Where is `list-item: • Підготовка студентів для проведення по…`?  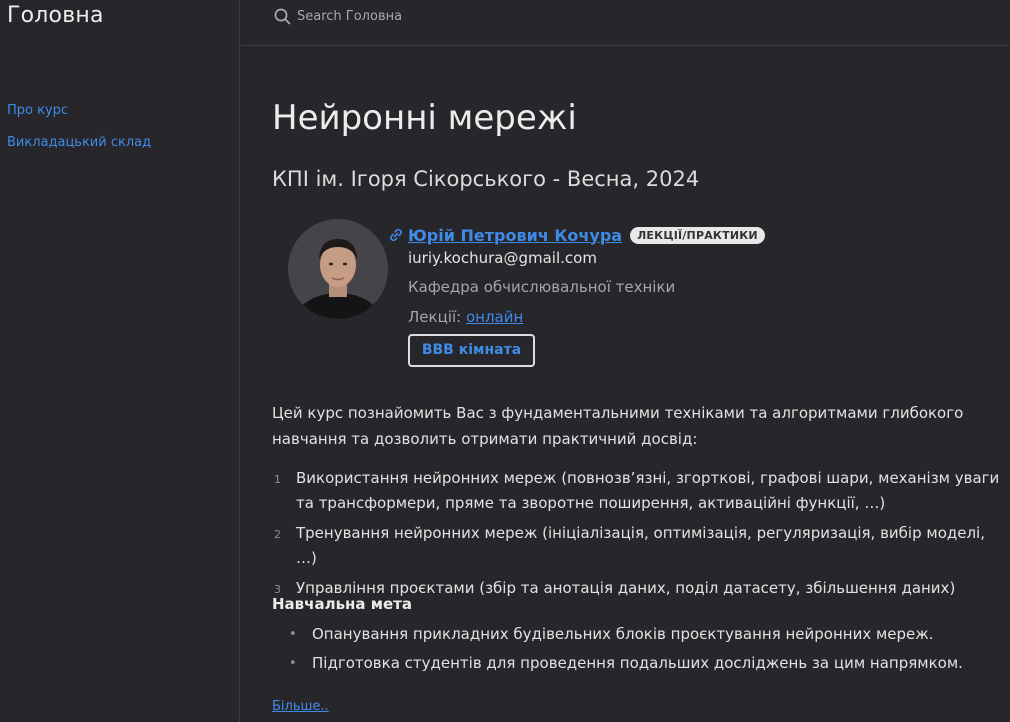 list-item: • Підготовка студентів для проведення по… is located at coordinates (639, 663).